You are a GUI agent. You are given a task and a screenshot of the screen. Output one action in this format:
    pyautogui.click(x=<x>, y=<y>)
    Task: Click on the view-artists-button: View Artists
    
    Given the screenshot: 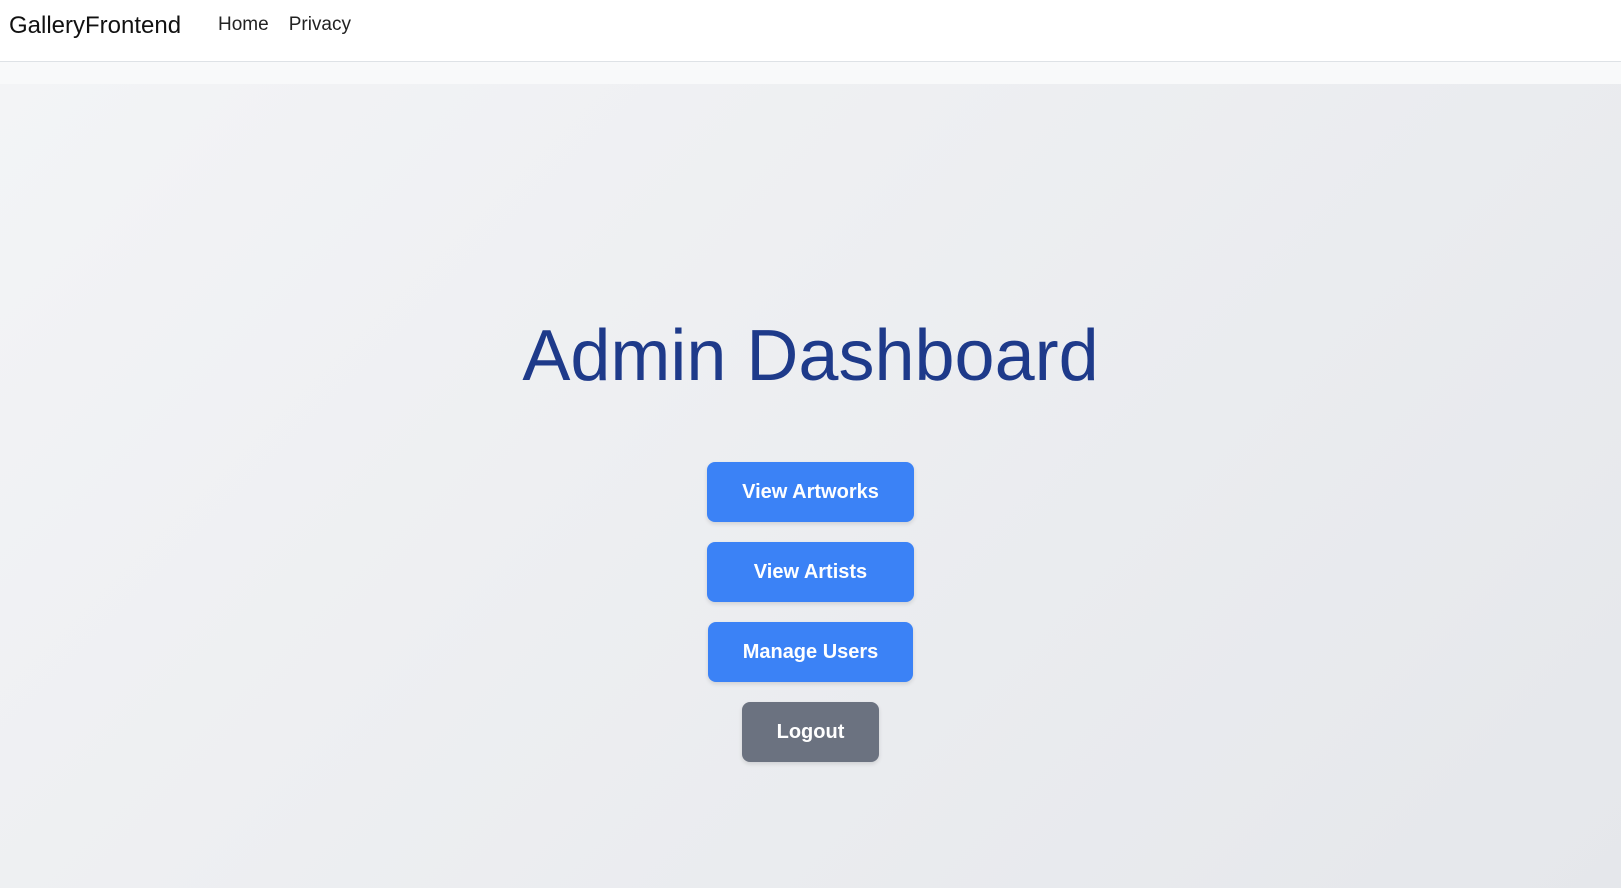 What is the action you would take?
    pyautogui.click(x=810, y=572)
    